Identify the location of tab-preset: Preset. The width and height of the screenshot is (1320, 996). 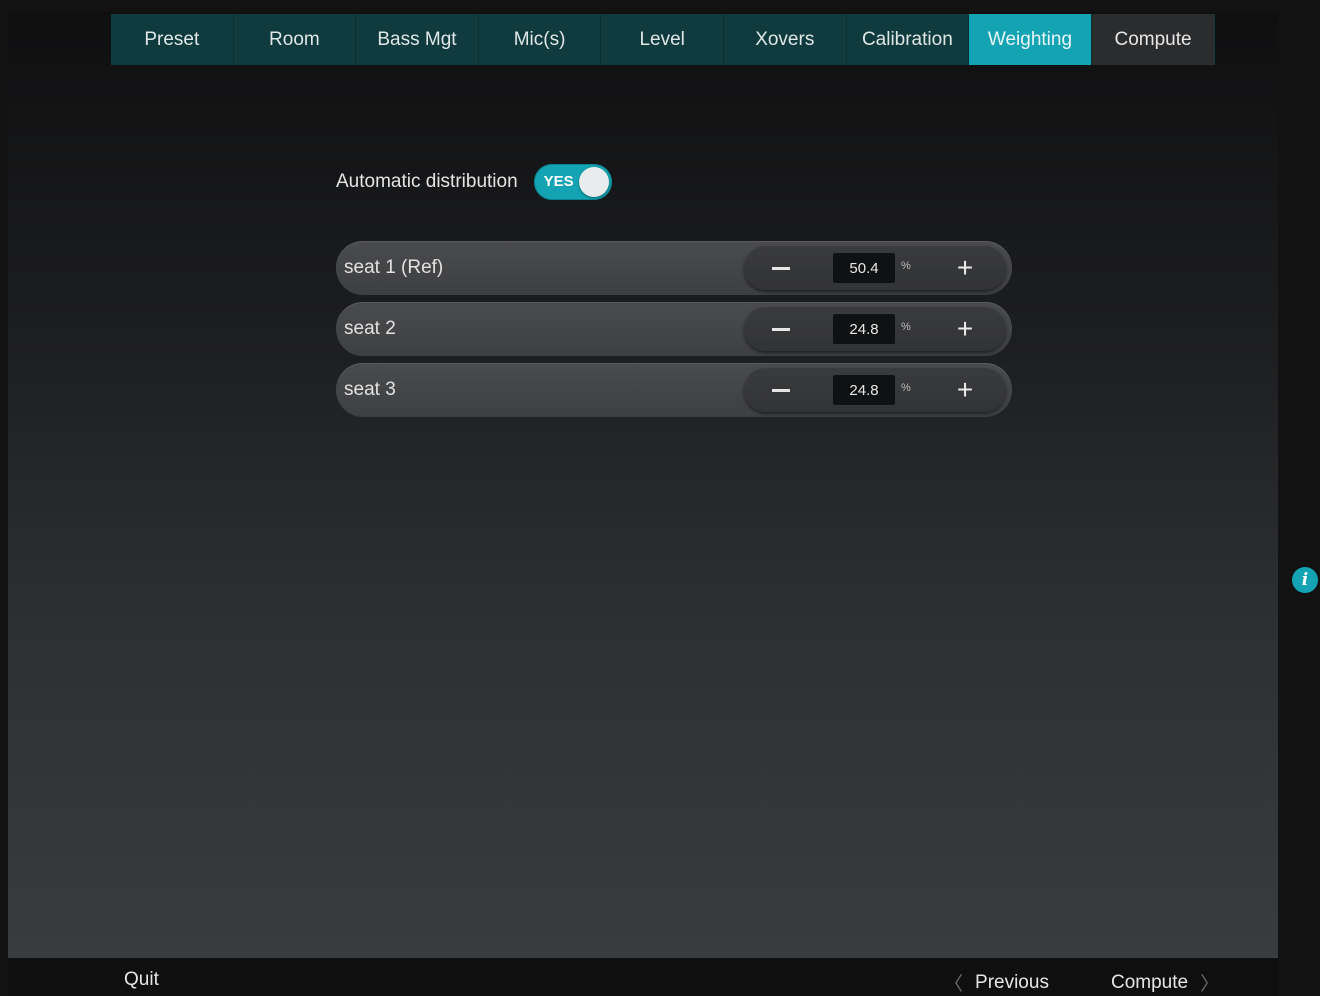
(172, 39).